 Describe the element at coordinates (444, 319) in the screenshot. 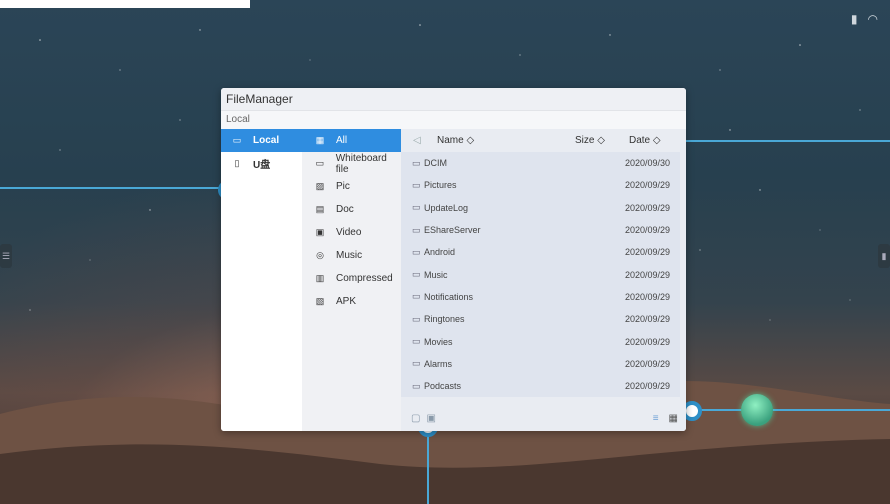

I see `file-name: Ringtones` at that location.